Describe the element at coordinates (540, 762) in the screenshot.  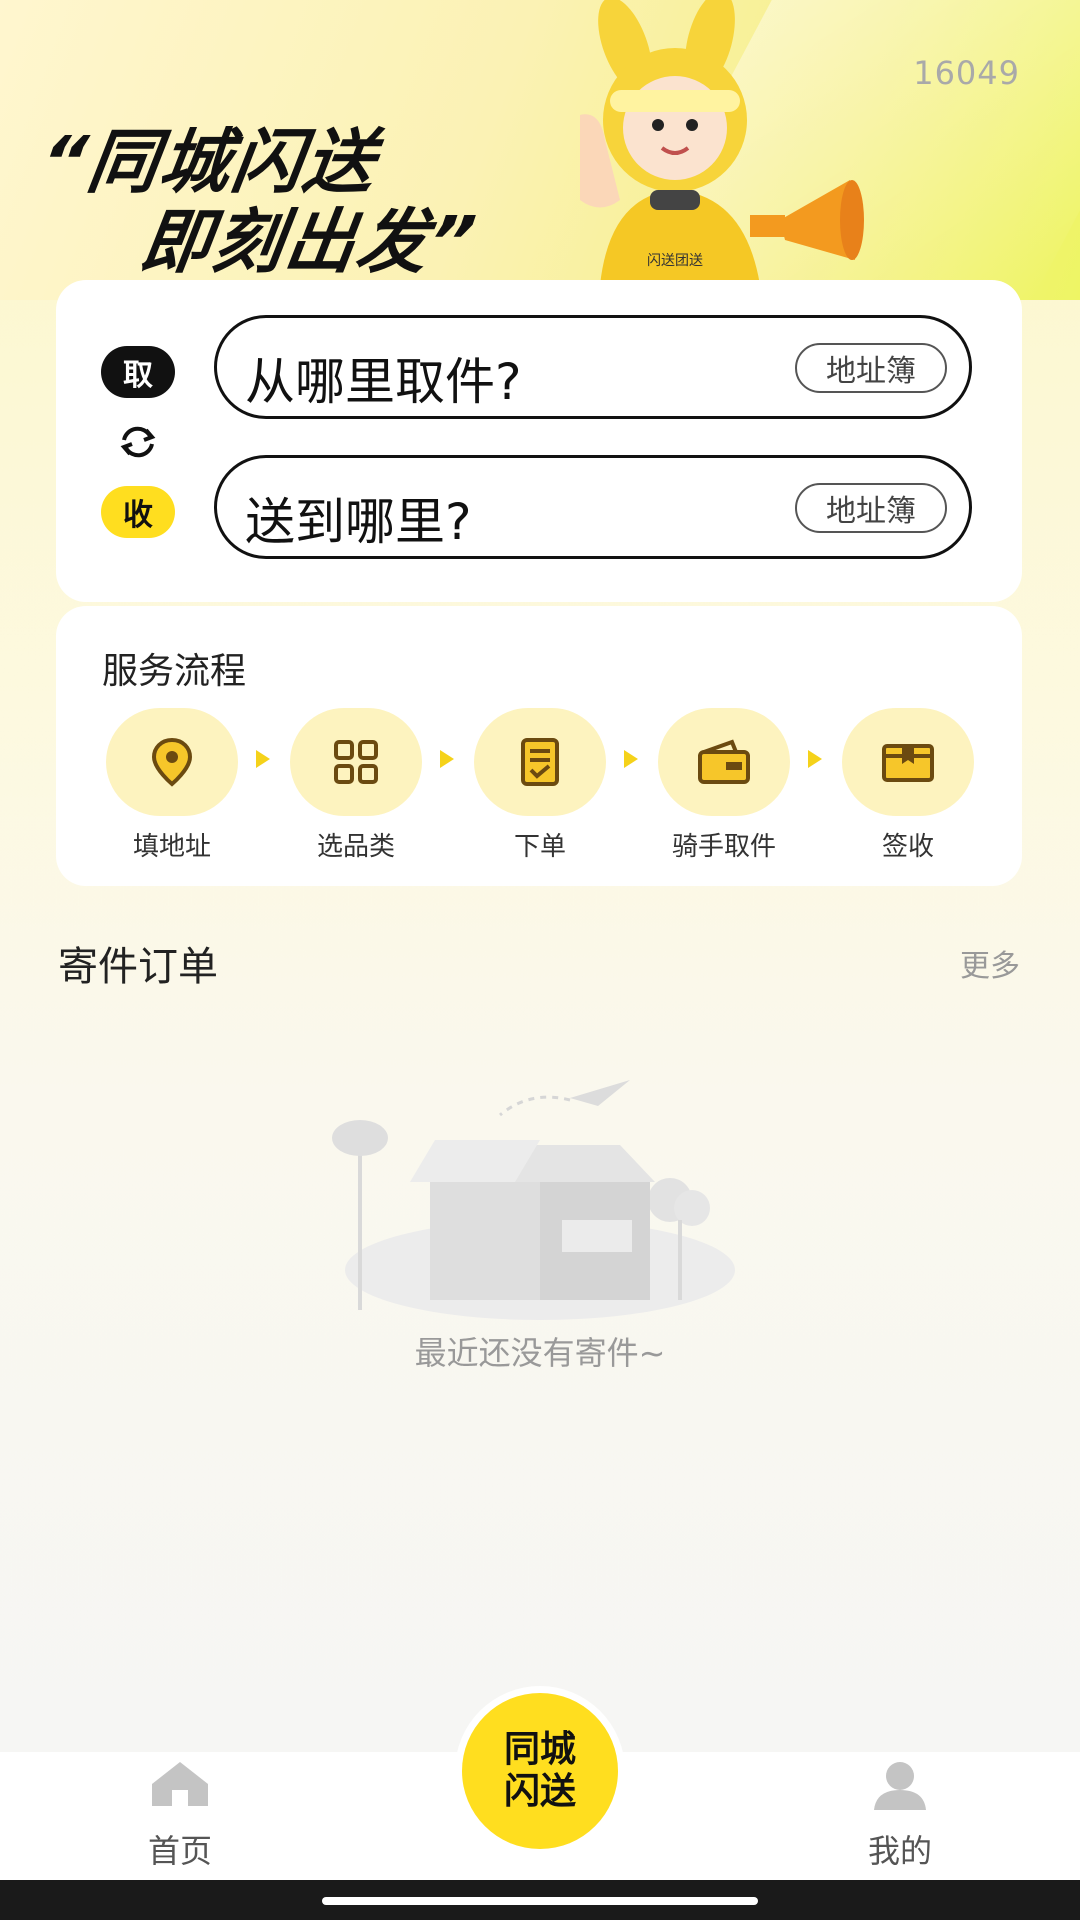
I see `checklist-icon` at that location.